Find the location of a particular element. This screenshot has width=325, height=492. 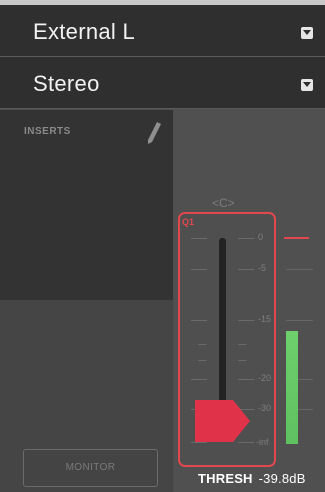

channel-mode-label: Stereo is located at coordinates (66, 83).